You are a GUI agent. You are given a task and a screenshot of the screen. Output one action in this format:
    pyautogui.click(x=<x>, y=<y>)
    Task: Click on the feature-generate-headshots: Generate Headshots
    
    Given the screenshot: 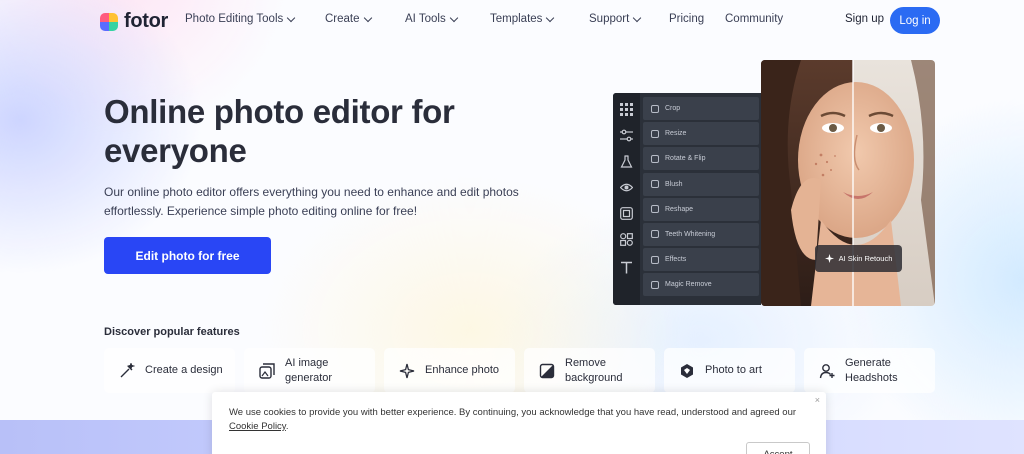 What is the action you would take?
    pyautogui.click(x=869, y=370)
    